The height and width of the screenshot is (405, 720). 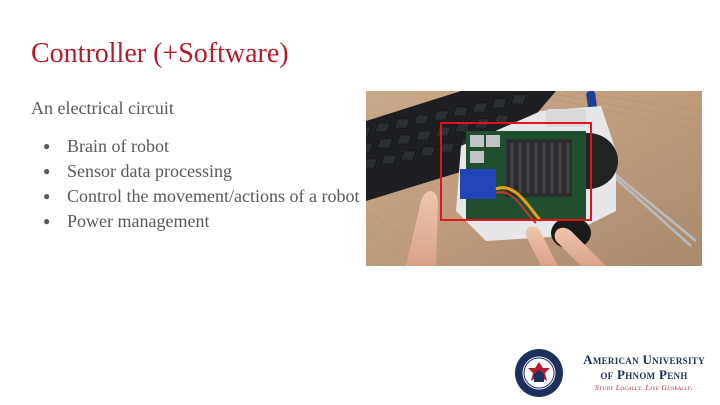 What do you see at coordinates (138, 221) in the screenshot?
I see `bullet-text: Power management` at bounding box center [138, 221].